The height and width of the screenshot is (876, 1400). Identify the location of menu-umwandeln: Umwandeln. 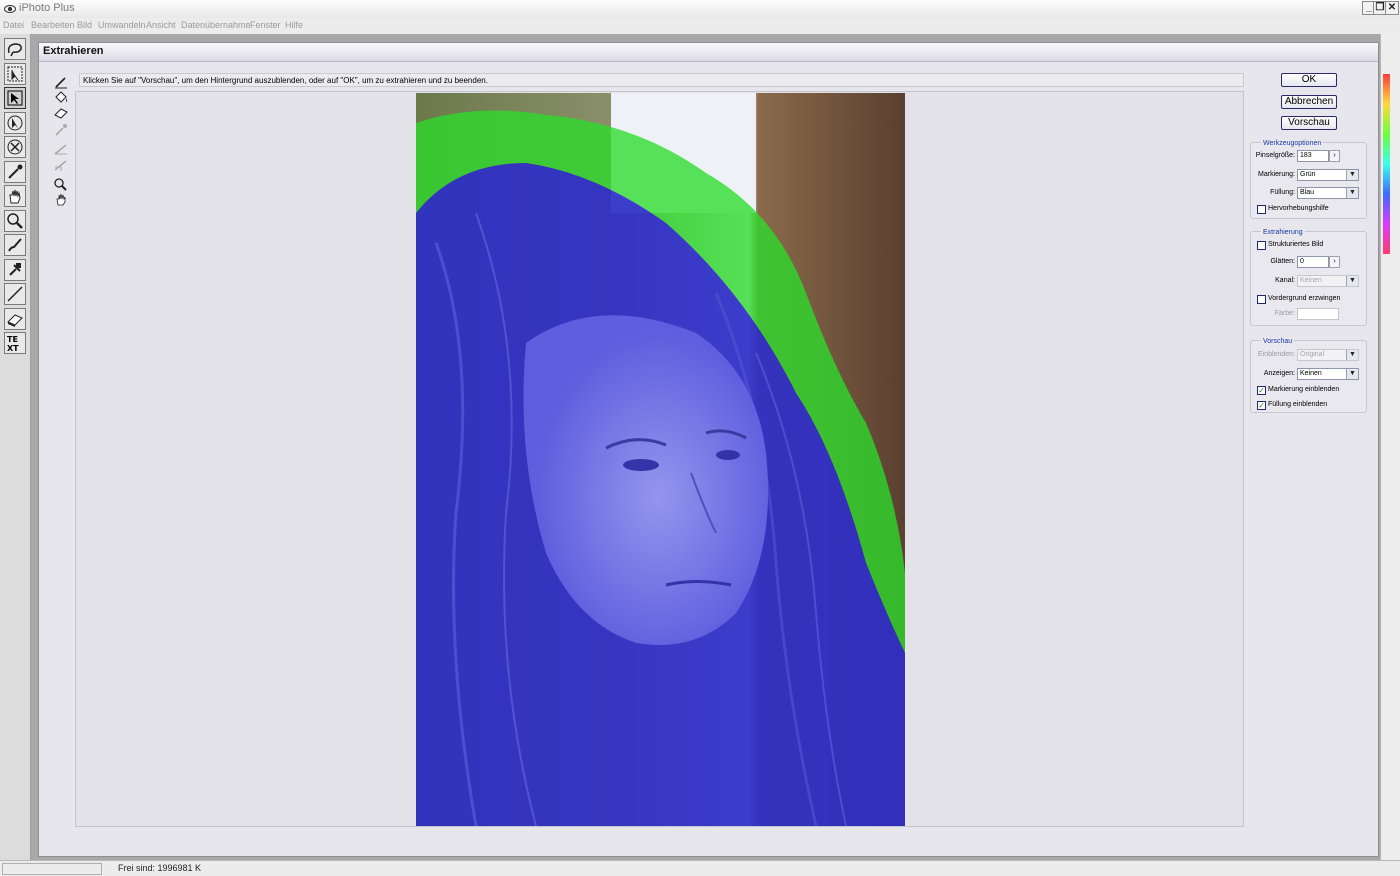
(122, 25).